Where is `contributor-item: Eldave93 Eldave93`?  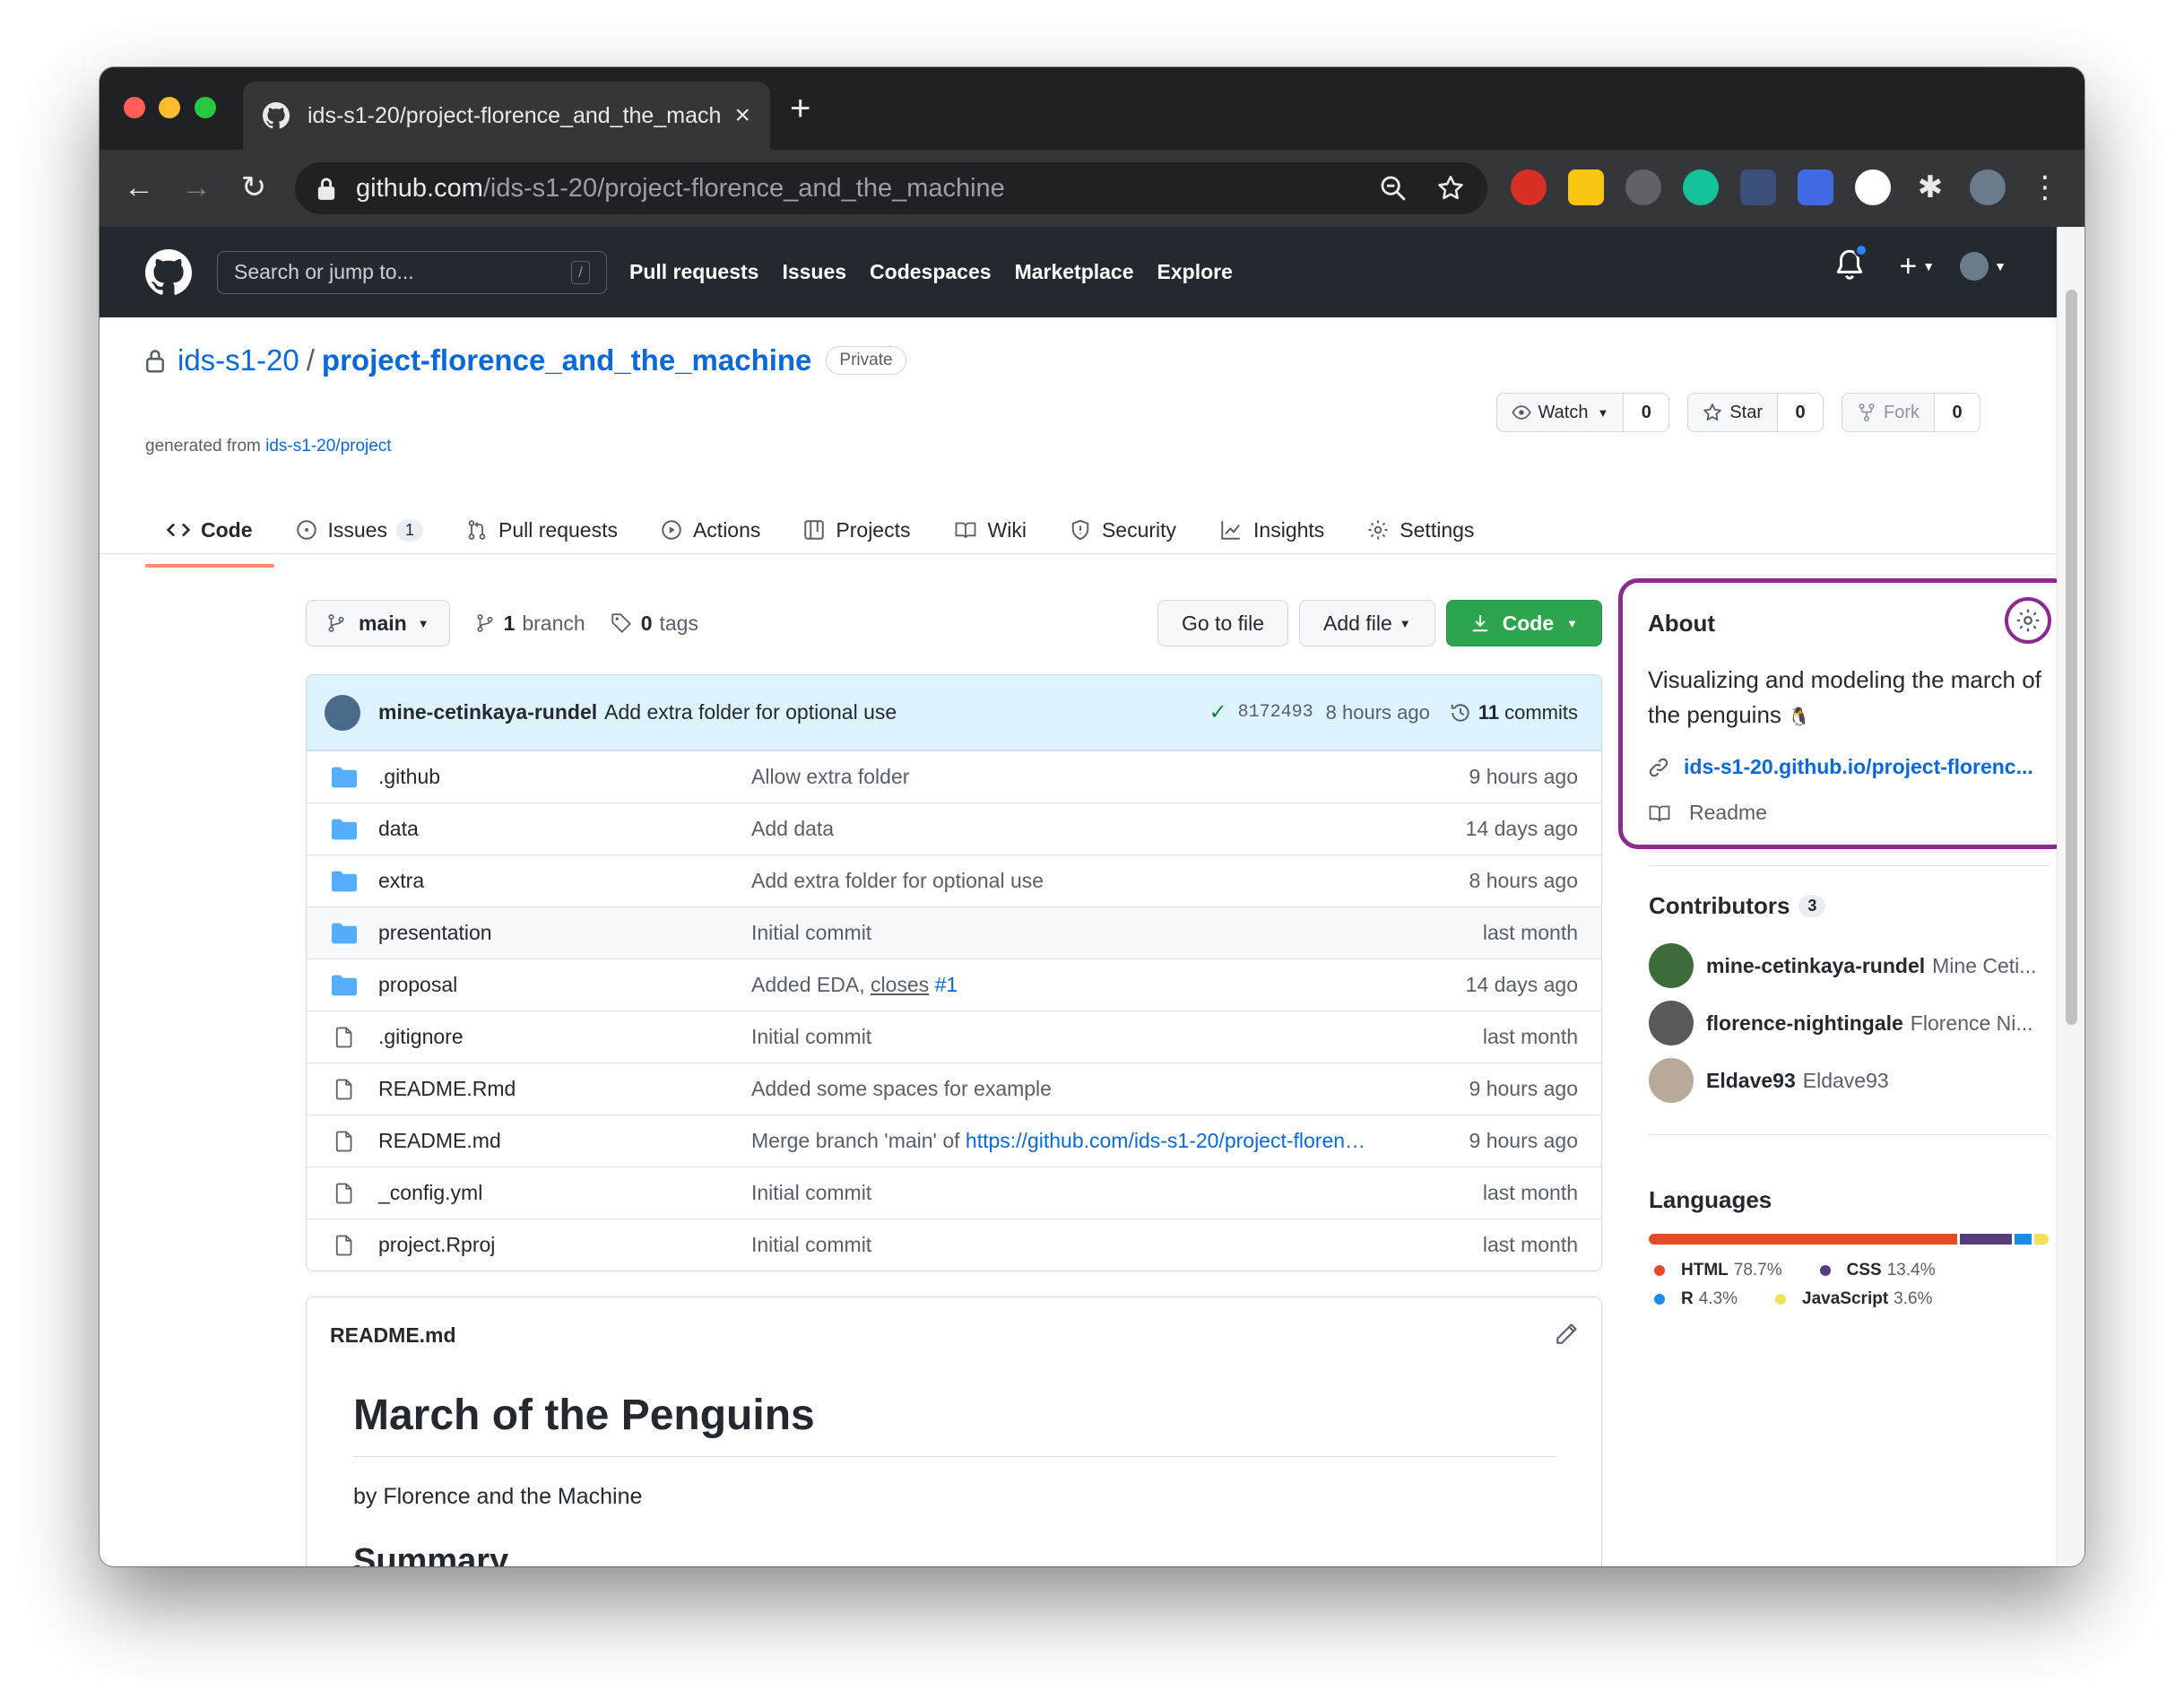
contributor-item: Eldave93 Eldave93 is located at coordinates (1849, 1080).